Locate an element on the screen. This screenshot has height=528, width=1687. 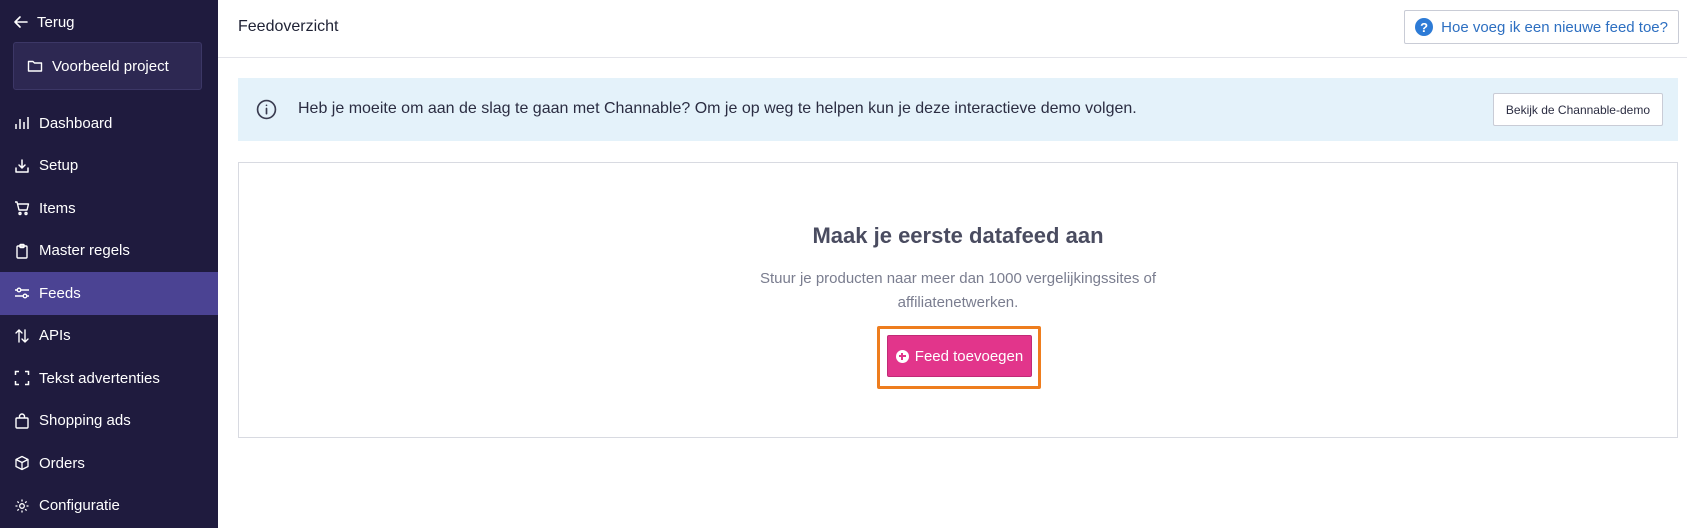
box-icon is located at coordinates (22, 463).